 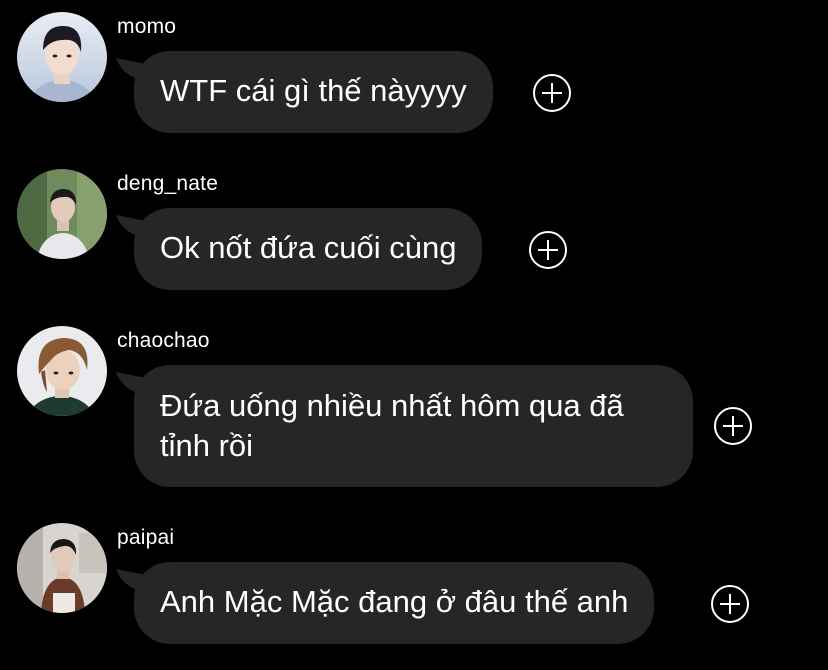 What do you see at coordinates (145, 538) in the screenshot?
I see `username: paipai` at bounding box center [145, 538].